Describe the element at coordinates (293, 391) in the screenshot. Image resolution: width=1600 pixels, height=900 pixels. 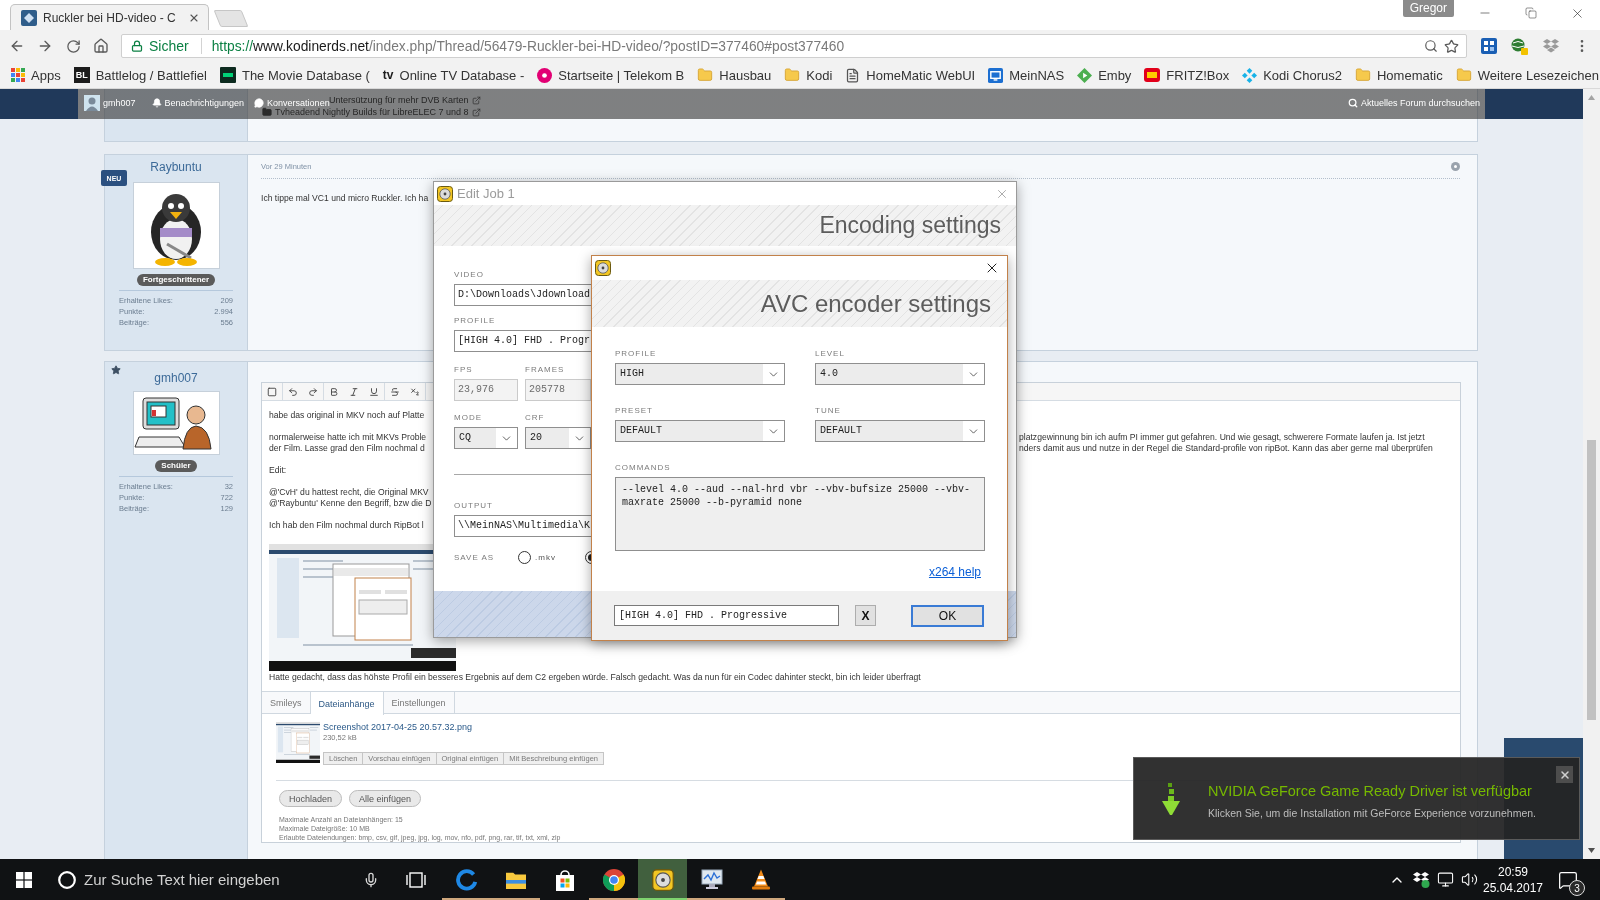
I see `undo-icon` at that location.